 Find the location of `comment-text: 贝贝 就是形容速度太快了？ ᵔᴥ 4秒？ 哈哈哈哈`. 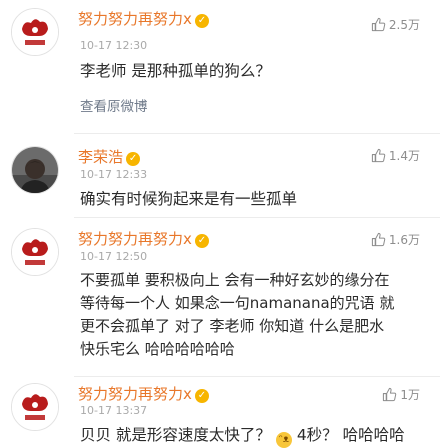

comment-text: 贝贝 就是形容速度太快了？ ᵔᴥ 4秒？ 哈哈哈哈 is located at coordinates (242, 436).